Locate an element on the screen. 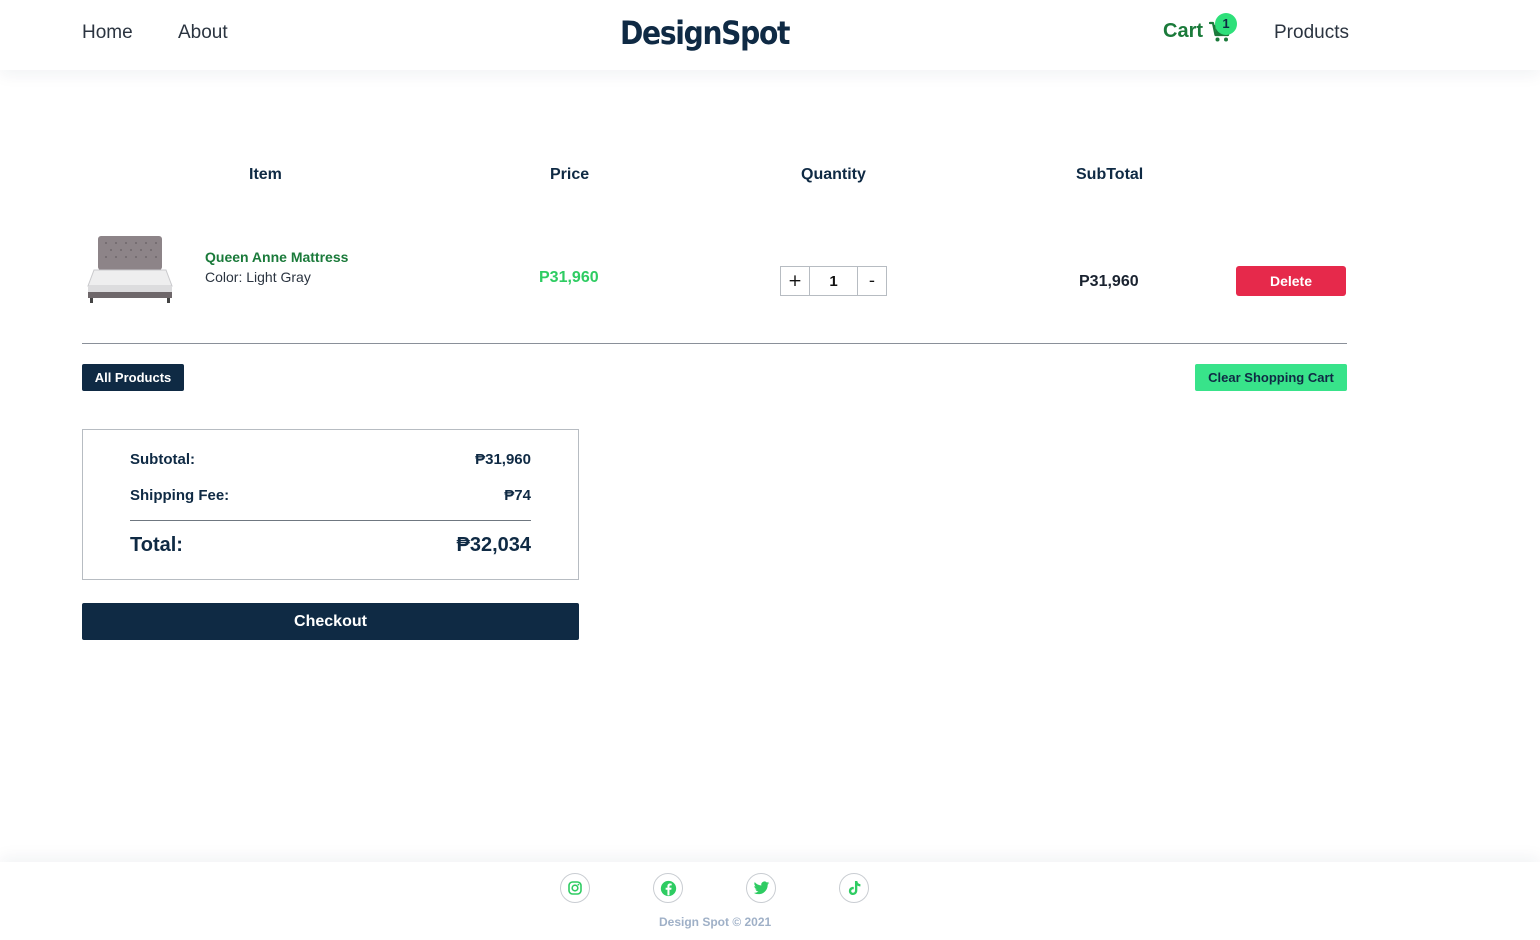 The image size is (1540, 940). product-image-bed is located at coordinates (130, 269).